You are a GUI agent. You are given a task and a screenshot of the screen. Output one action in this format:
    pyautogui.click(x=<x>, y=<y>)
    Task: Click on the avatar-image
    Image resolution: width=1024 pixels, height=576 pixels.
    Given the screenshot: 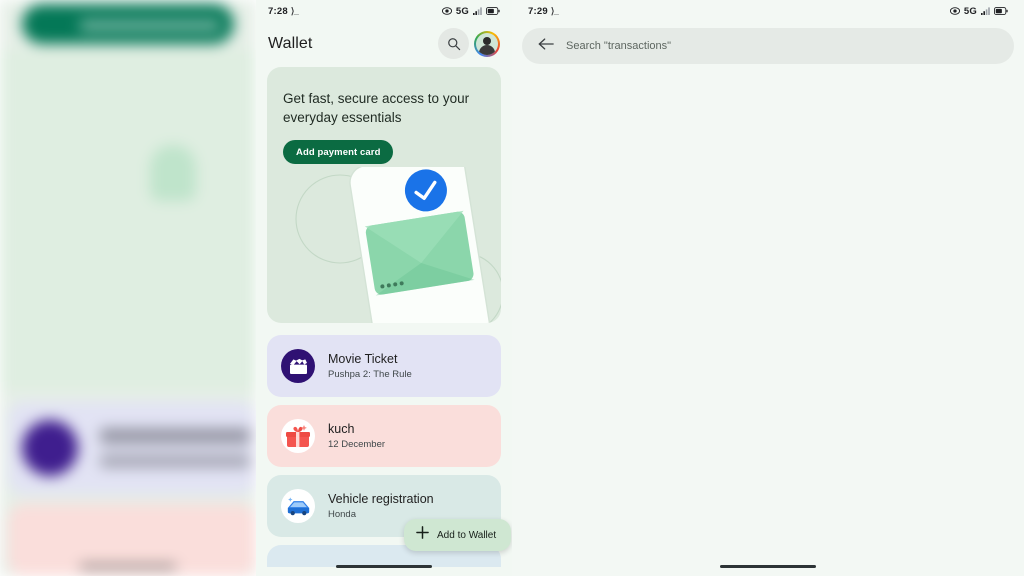 What is the action you would take?
    pyautogui.click(x=487, y=43)
    